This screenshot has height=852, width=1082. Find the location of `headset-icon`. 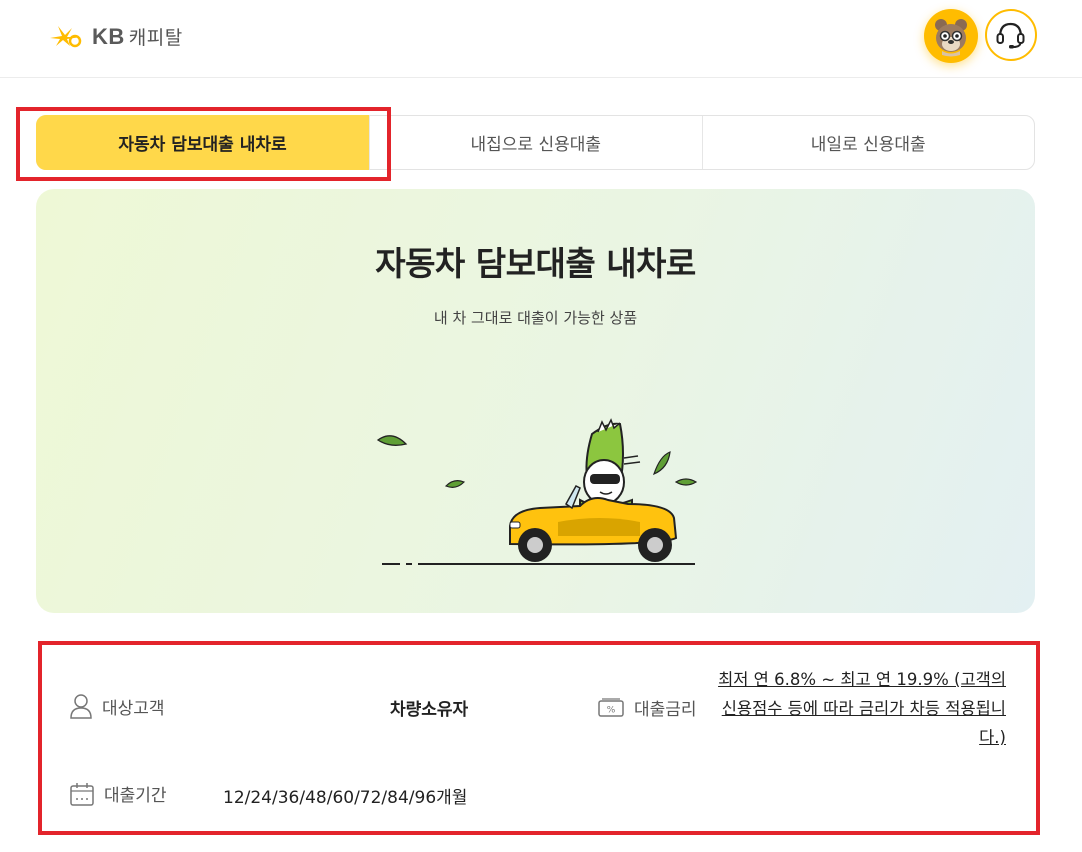

headset-icon is located at coordinates (1010, 35).